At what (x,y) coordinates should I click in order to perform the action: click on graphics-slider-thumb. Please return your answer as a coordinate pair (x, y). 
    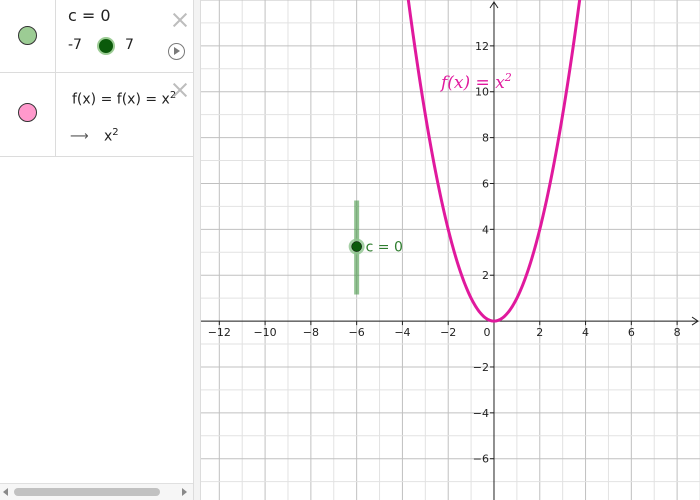
    Looking at the image, I should click on (356, 246).